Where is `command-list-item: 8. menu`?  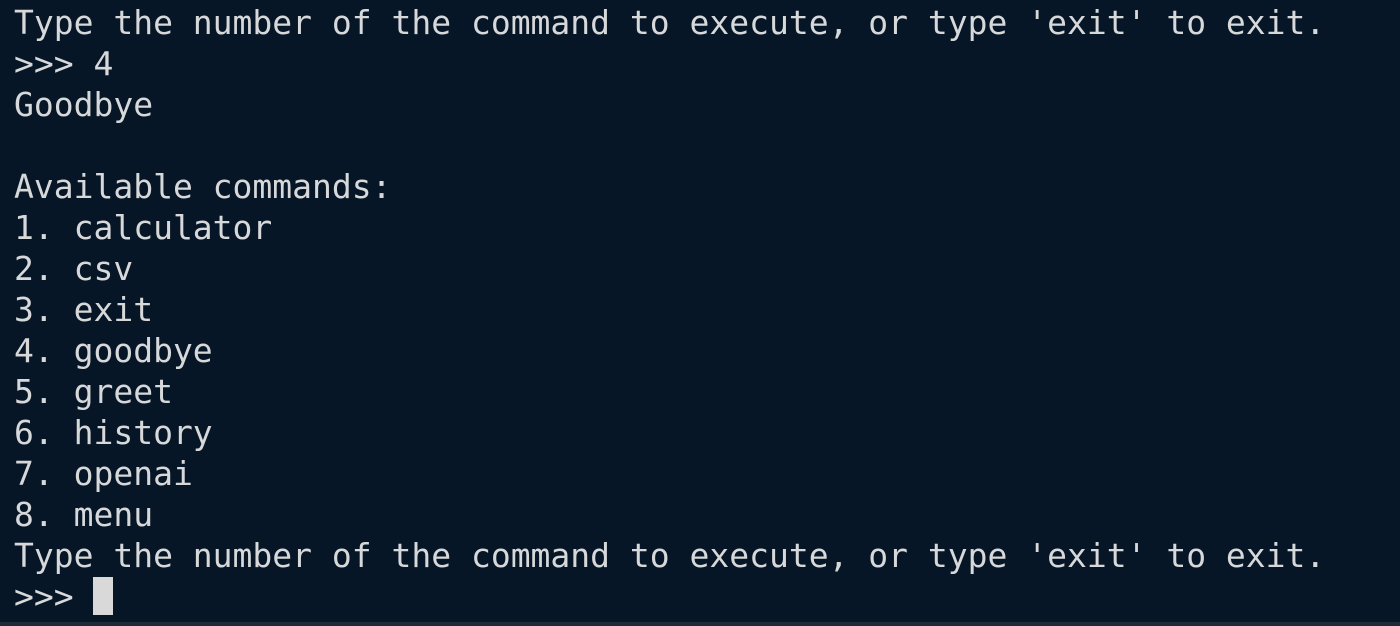 command-list-item: 8. menu is located at coordinates (84, 514).